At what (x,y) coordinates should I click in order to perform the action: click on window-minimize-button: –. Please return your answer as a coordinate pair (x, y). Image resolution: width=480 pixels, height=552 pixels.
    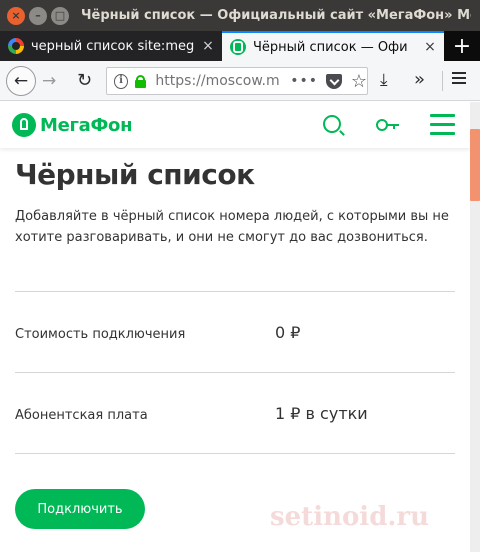
    Looking at the image, I should click on (38, 15).